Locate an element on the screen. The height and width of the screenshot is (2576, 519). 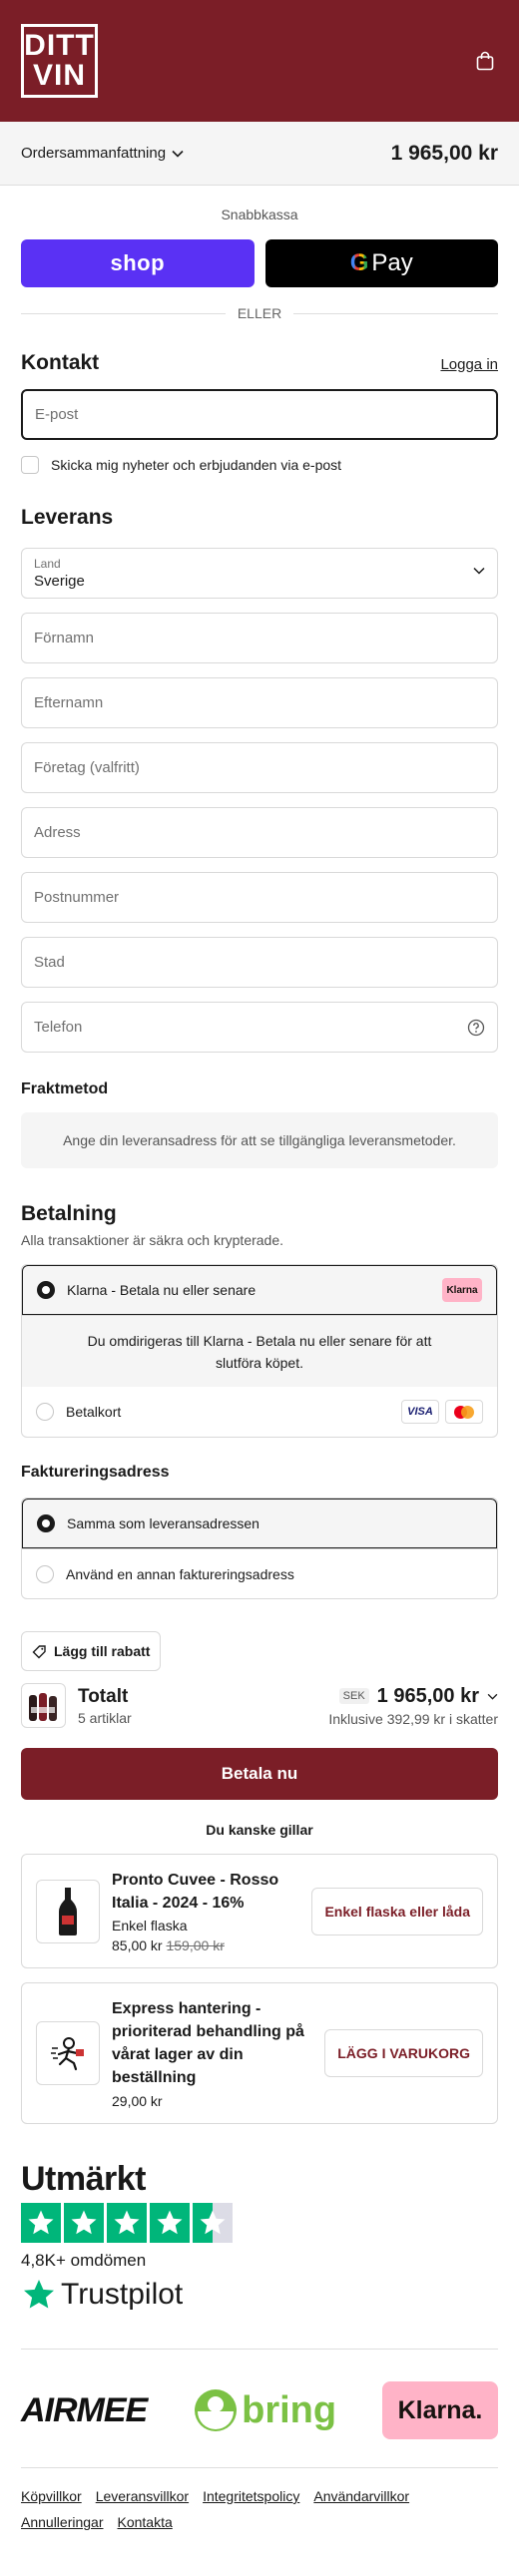
help-circle-icon is located at coordinates (476, 1028).